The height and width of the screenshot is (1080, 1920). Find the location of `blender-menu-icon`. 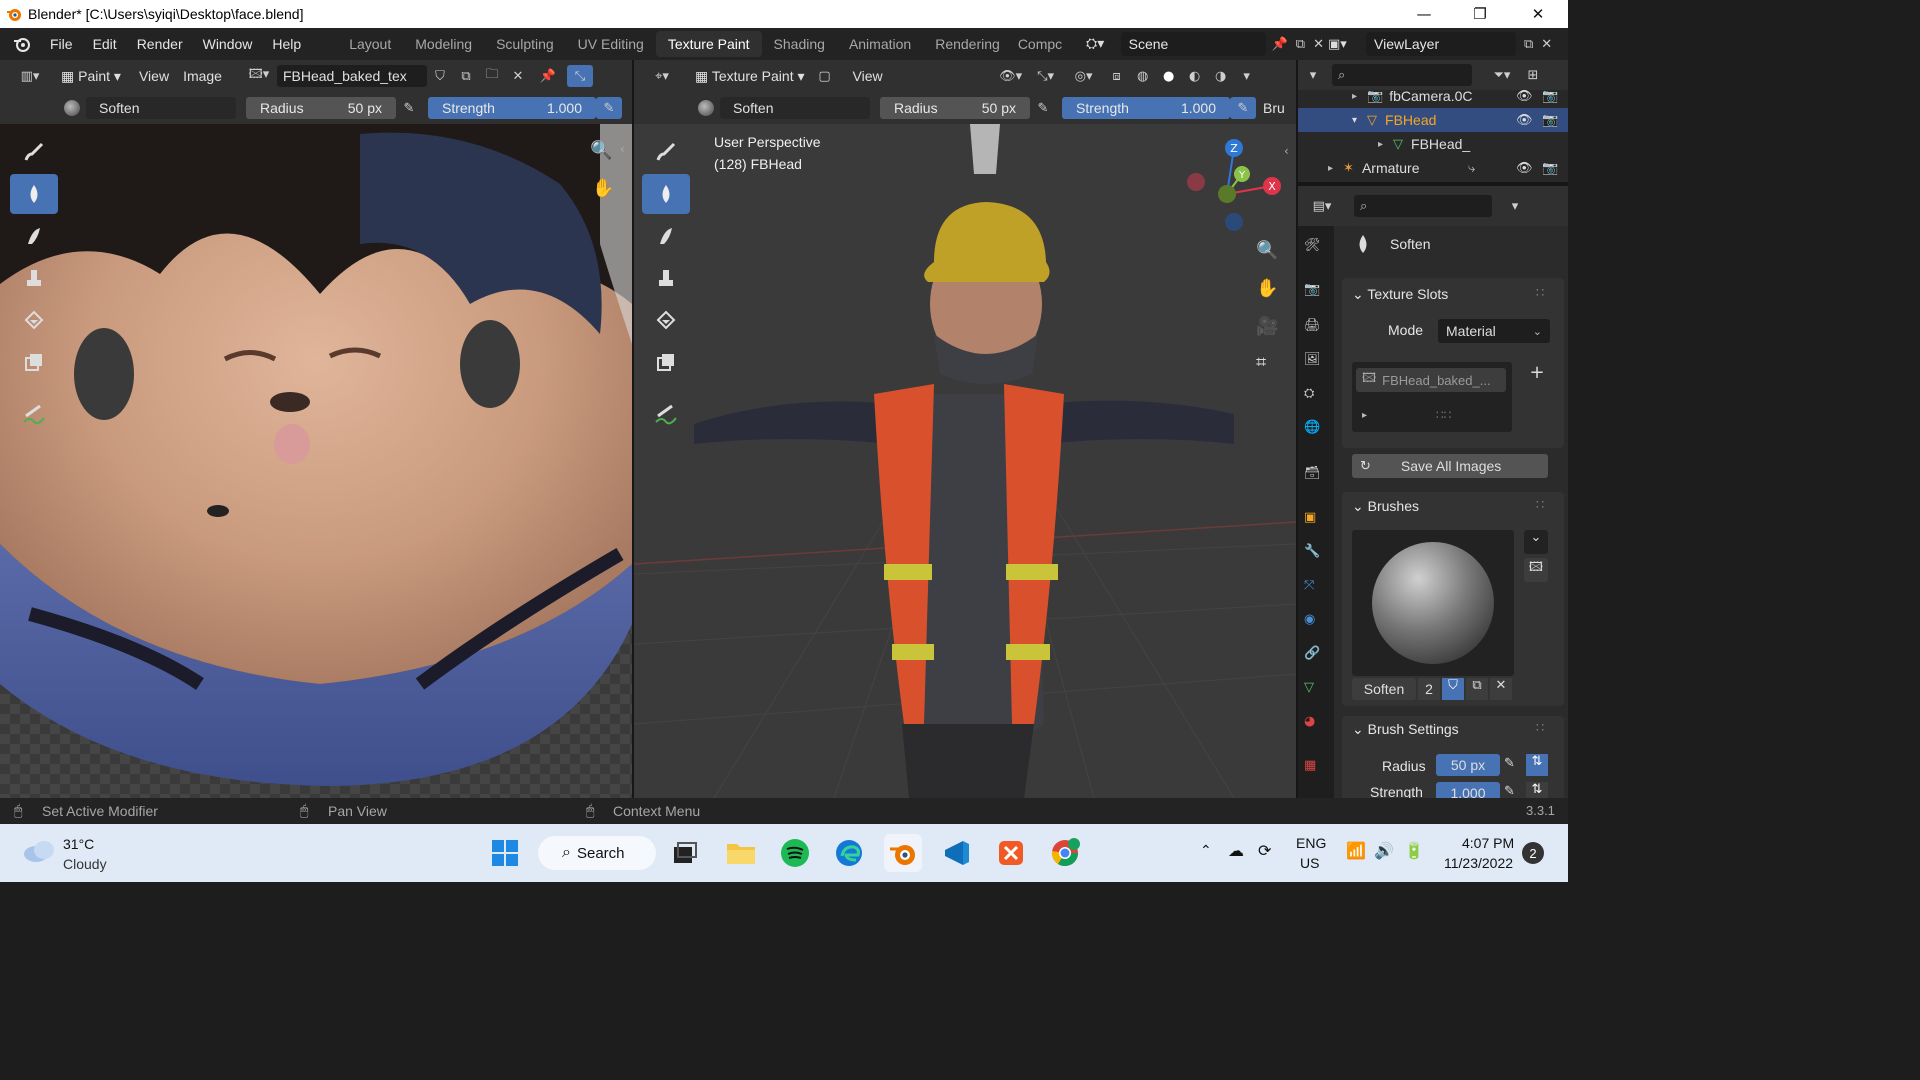

blender-menu-icon is located at coordinates (22, 44).